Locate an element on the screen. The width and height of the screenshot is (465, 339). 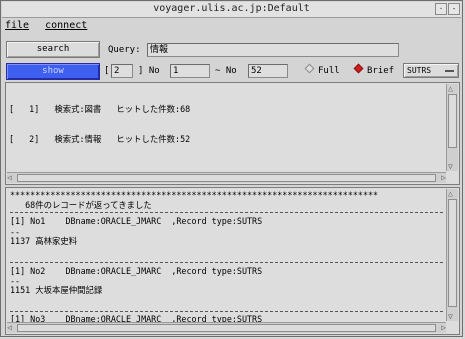
no-from-label: ] No is located at coordinates (149, 71).